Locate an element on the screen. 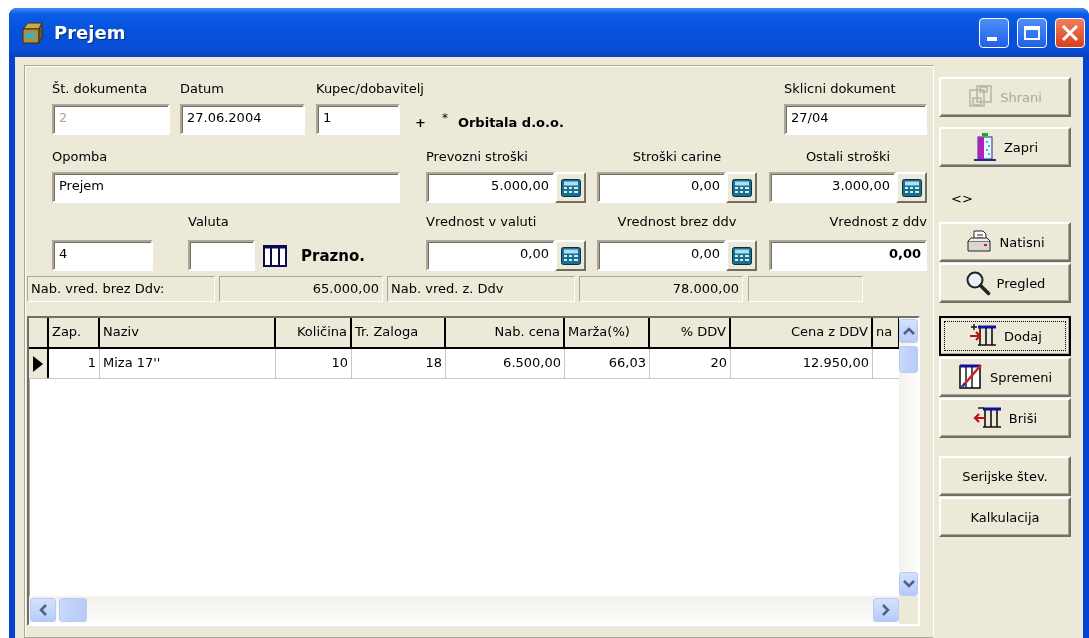  scroll-down-button is located at coordinates (908, 584).